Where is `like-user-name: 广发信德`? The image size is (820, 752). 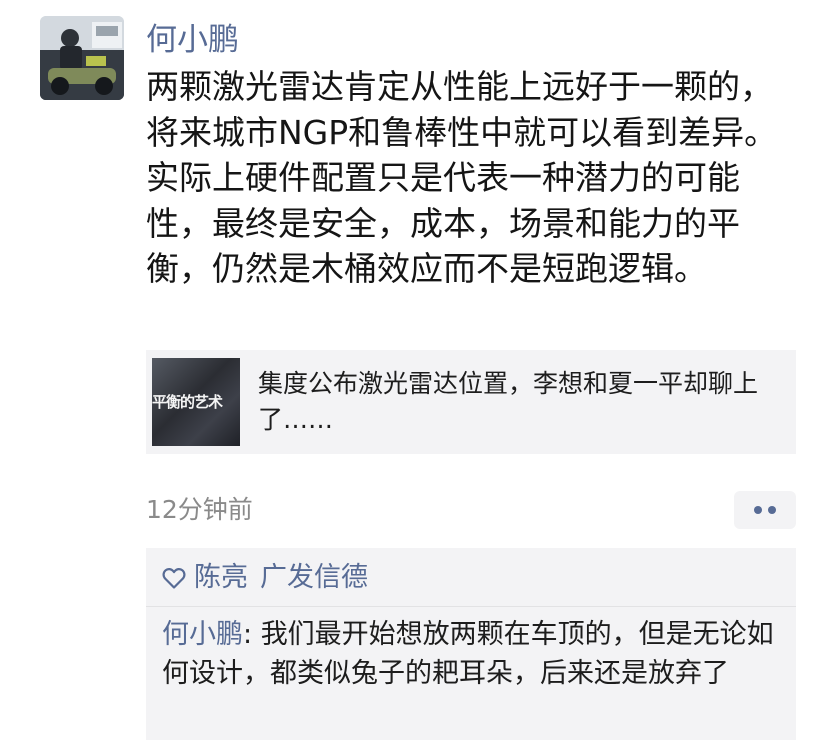 like-user-name: 广发信德 is located at coordinates (314, 578).